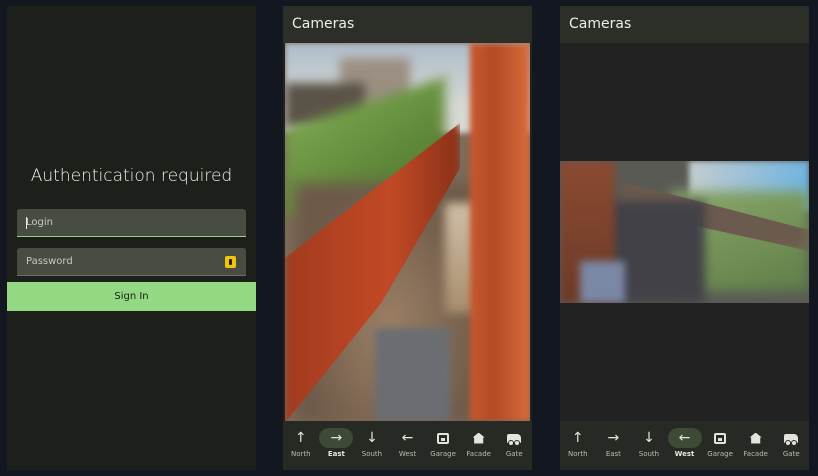  I want to click on password-field, so click(131, 262).